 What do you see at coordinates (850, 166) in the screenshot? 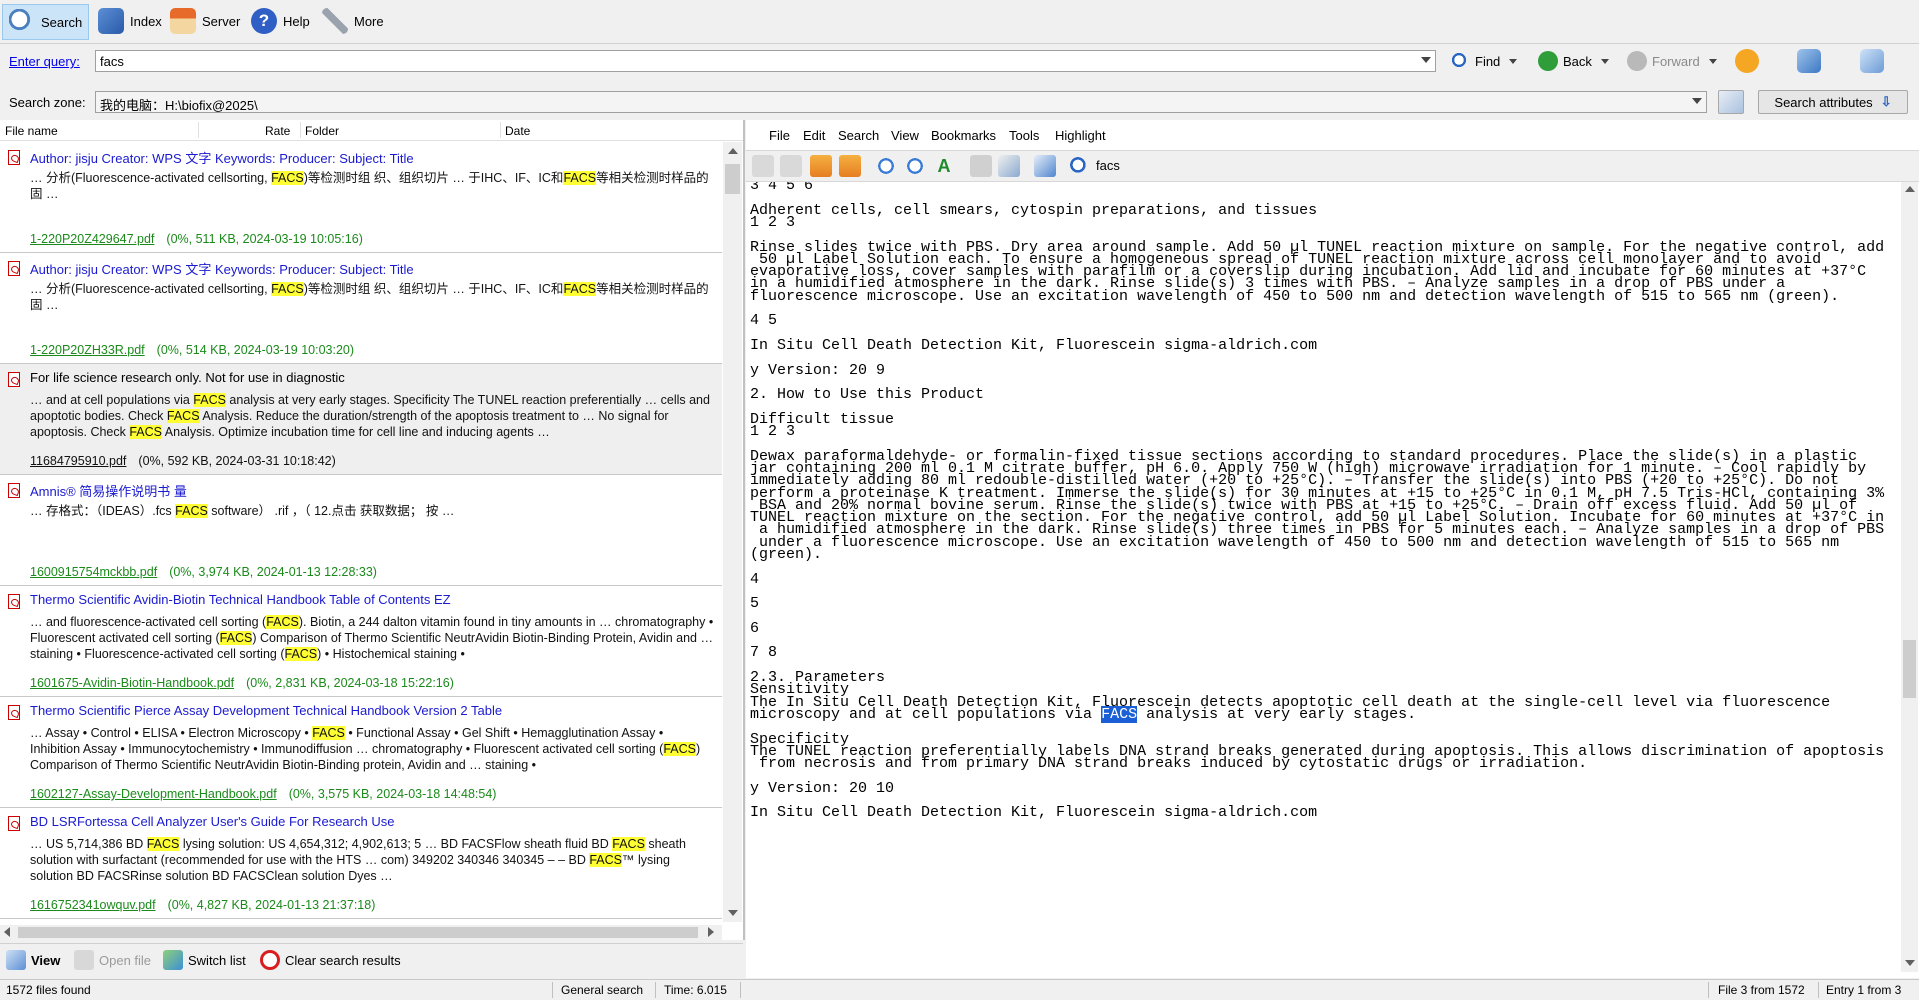
I see `last-hit-icon` at bounding box center [850, 166].